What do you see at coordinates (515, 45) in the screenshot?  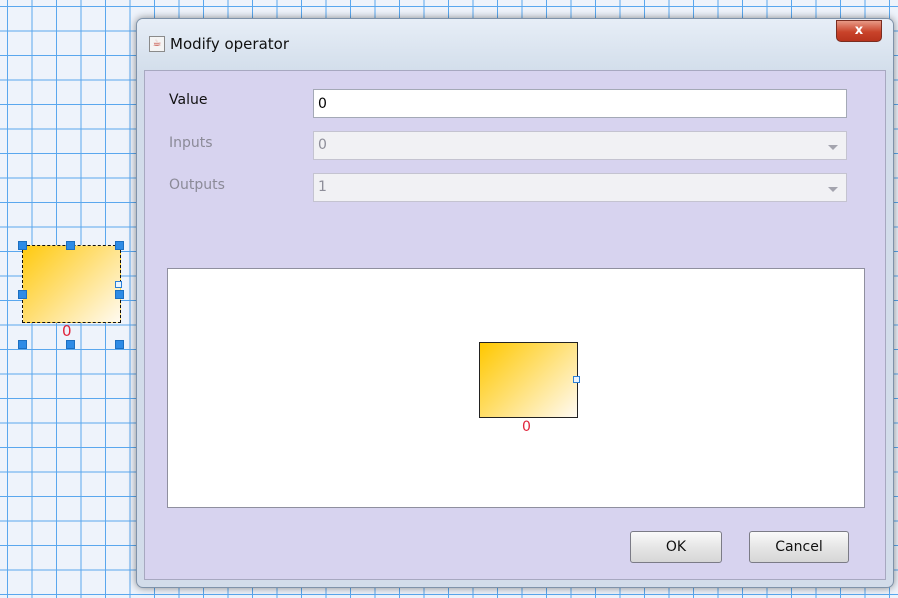 I see `dialog-titlebar: ☕ Modify operator x` at bounding box center [515, 45].